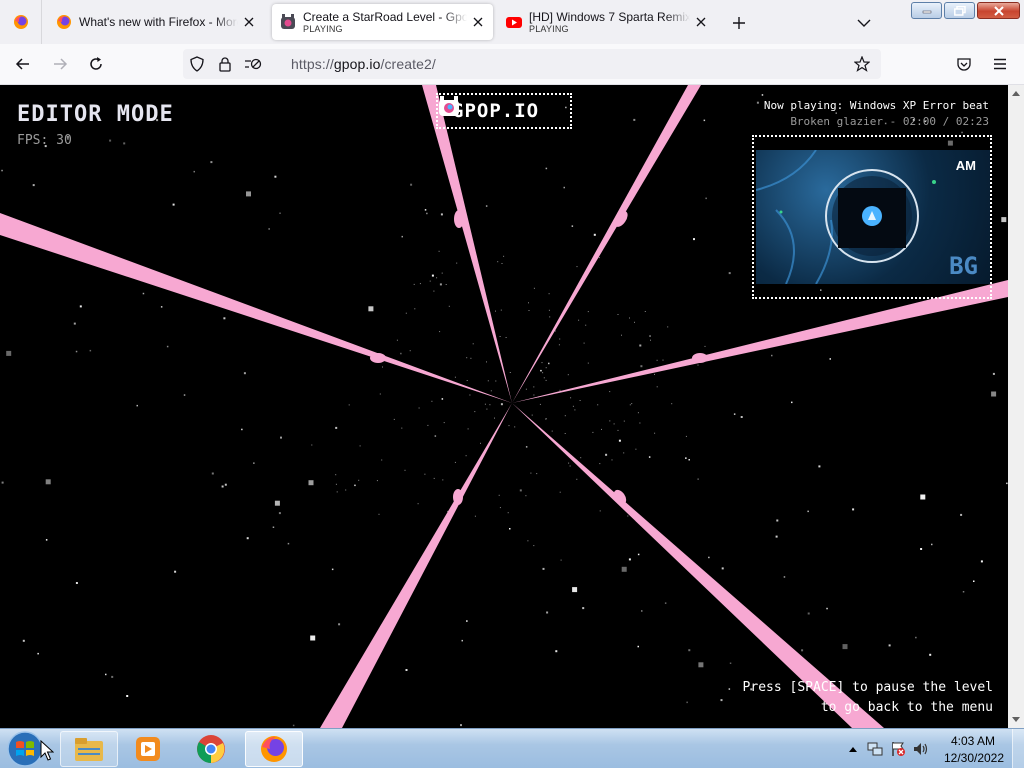 The image size is (1024, 768). Describe the element at coordinates (95, 114) in the screenshot. I see `editor-mode-title: EDITOR MODE` at that location.